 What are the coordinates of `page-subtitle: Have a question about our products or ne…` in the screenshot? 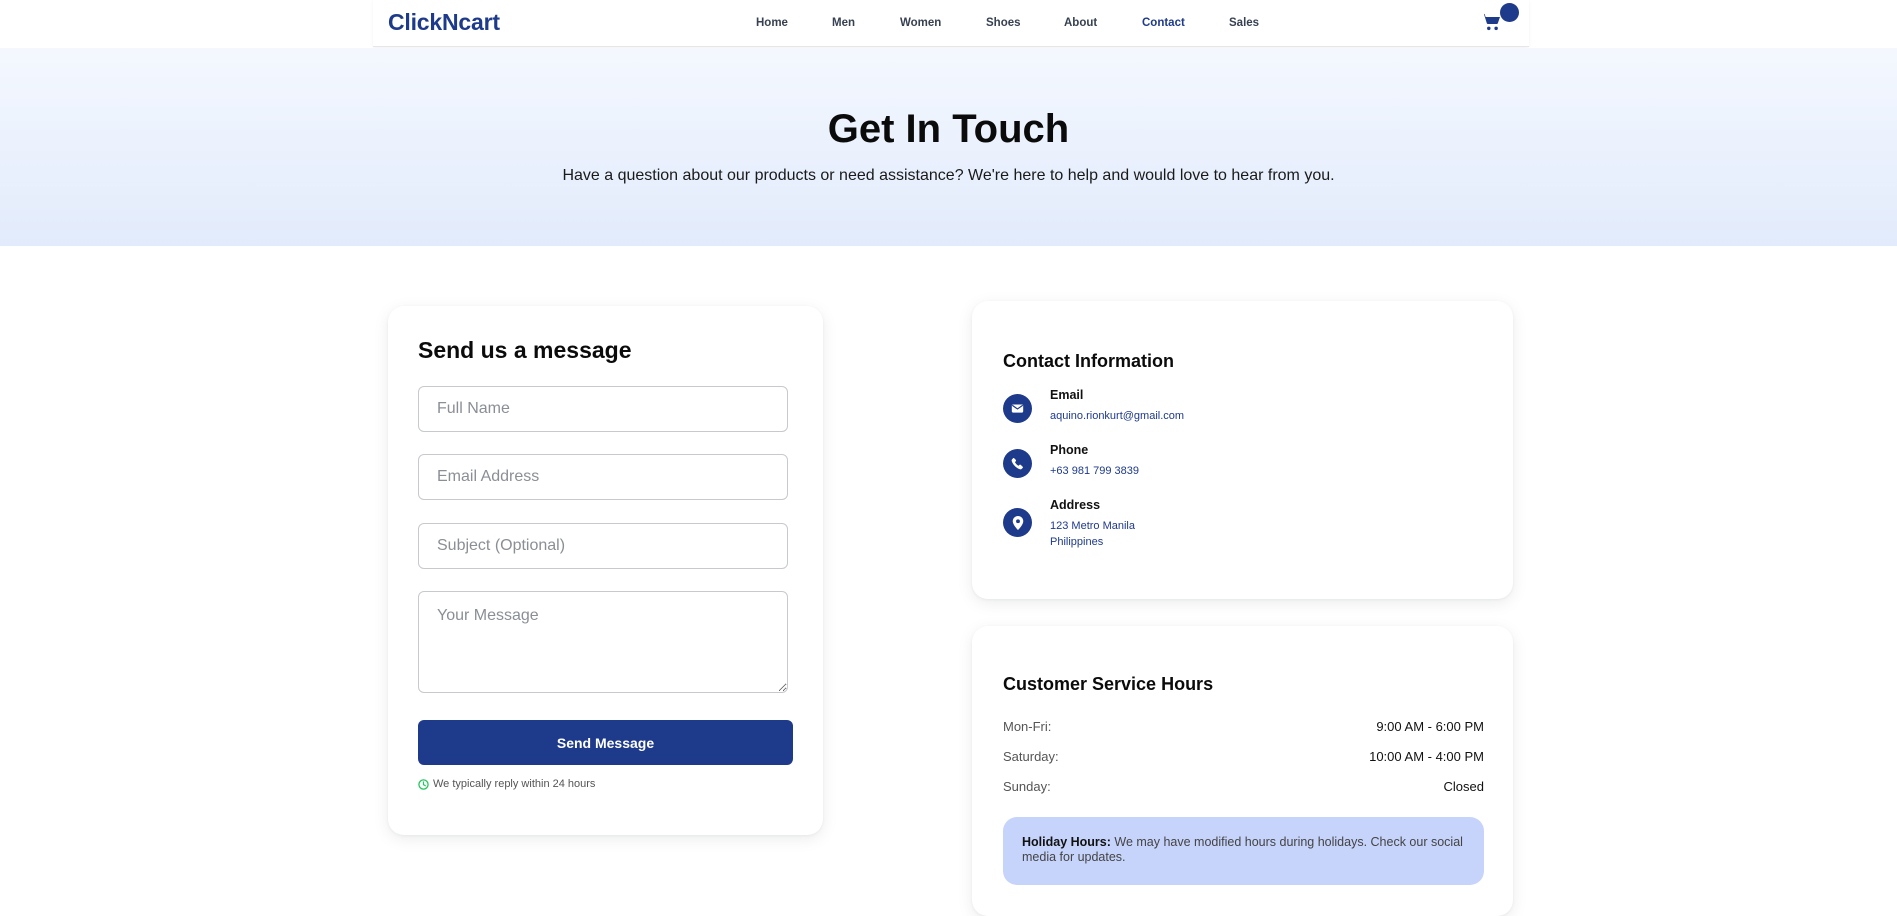 It's located at (948, 175).